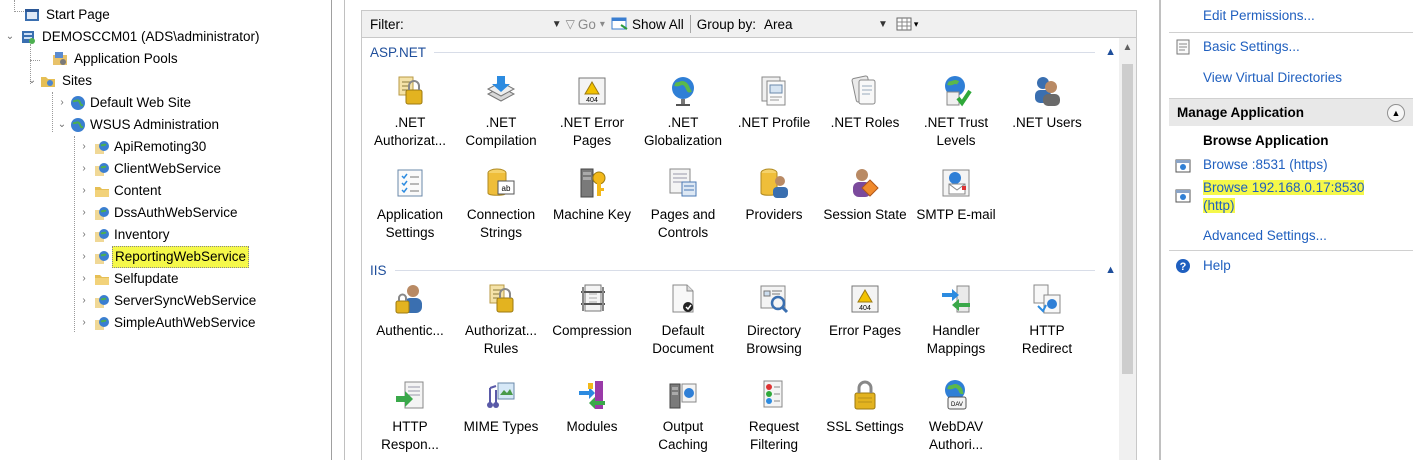 This screenshot has width=1420, height=460. Describe the element at coordinates (160, 191) in the screenshot. I see `tree-item-wsus-child: › Content` at that location.